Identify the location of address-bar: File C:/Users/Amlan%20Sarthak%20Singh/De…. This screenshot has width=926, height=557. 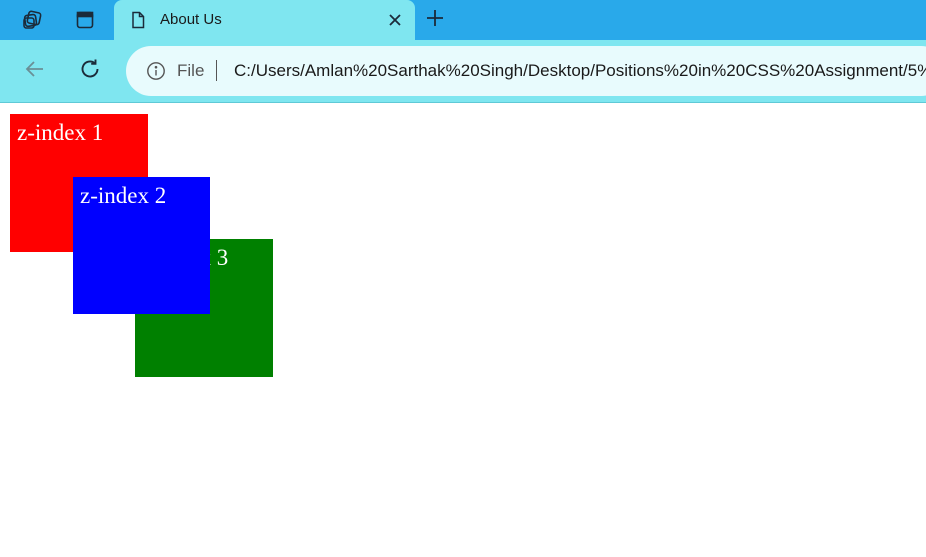
(526, 71).